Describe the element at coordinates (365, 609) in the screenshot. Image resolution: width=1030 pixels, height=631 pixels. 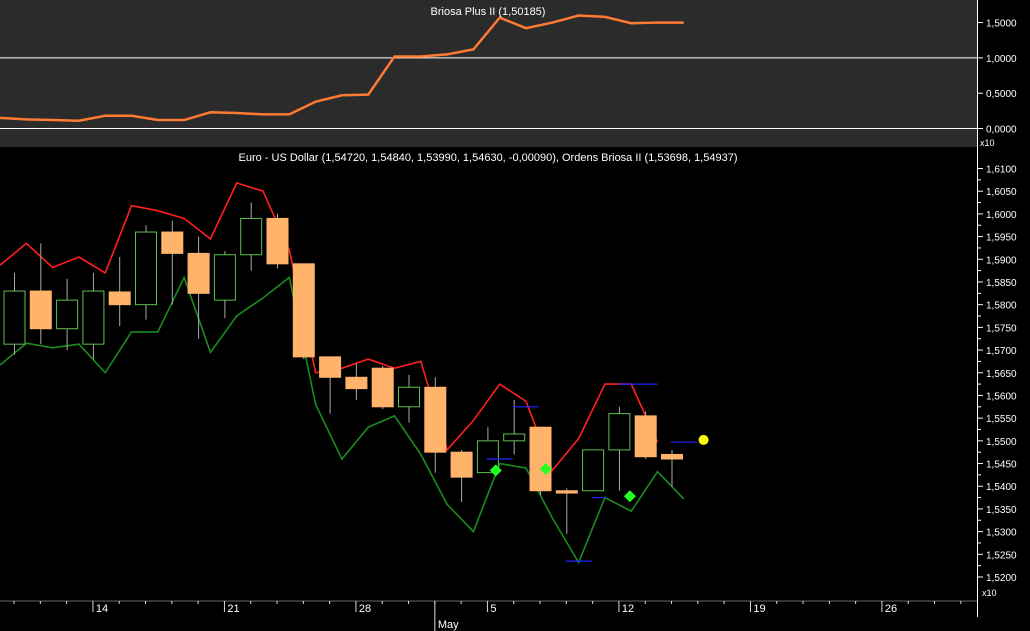
I see `time-day-label: 28` at that location.